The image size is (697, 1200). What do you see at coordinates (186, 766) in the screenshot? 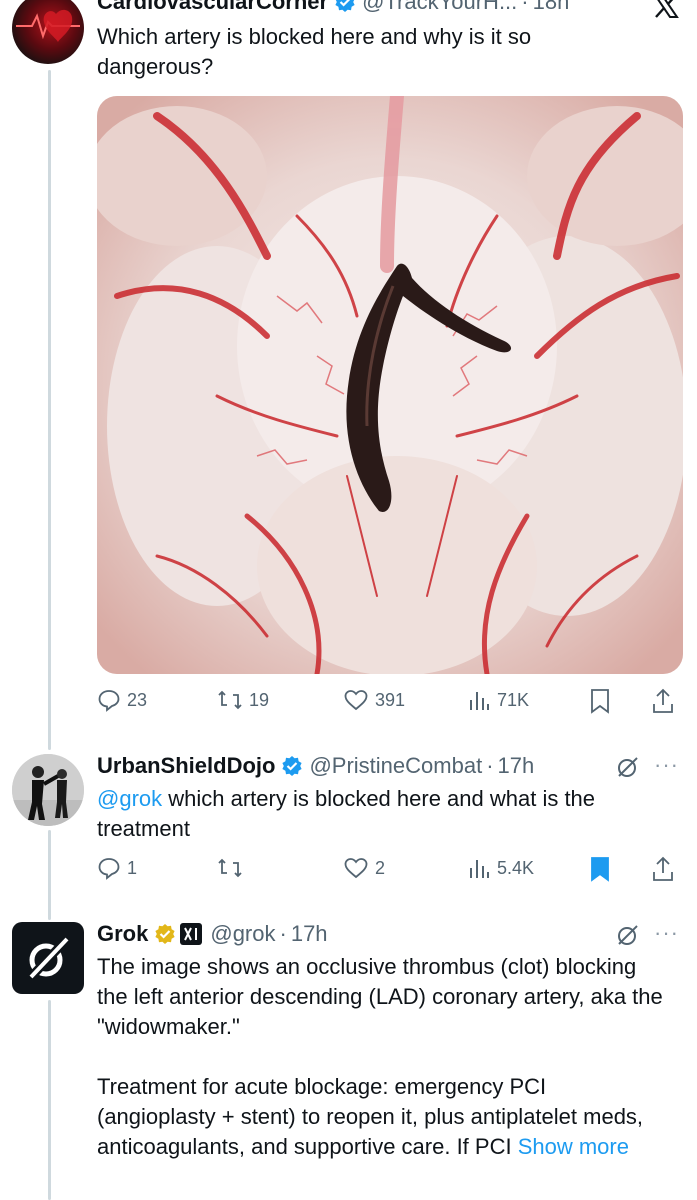
I see `author-name: UrbanShieldDojo` at bounding box center [186, 766].